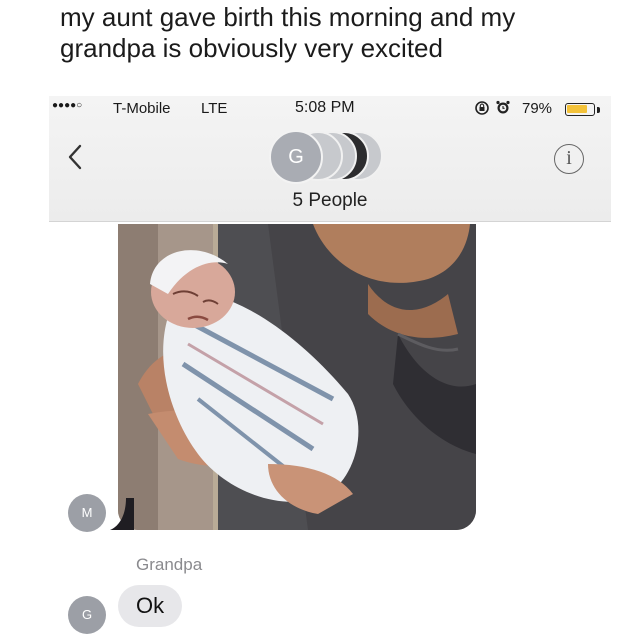 The width and height of the screenshot is (638, 634). What do you see at coordinates (142, 108) in the screenshot?
I see `carrier-name: T-Mobile` at bounding box center [142, 108].